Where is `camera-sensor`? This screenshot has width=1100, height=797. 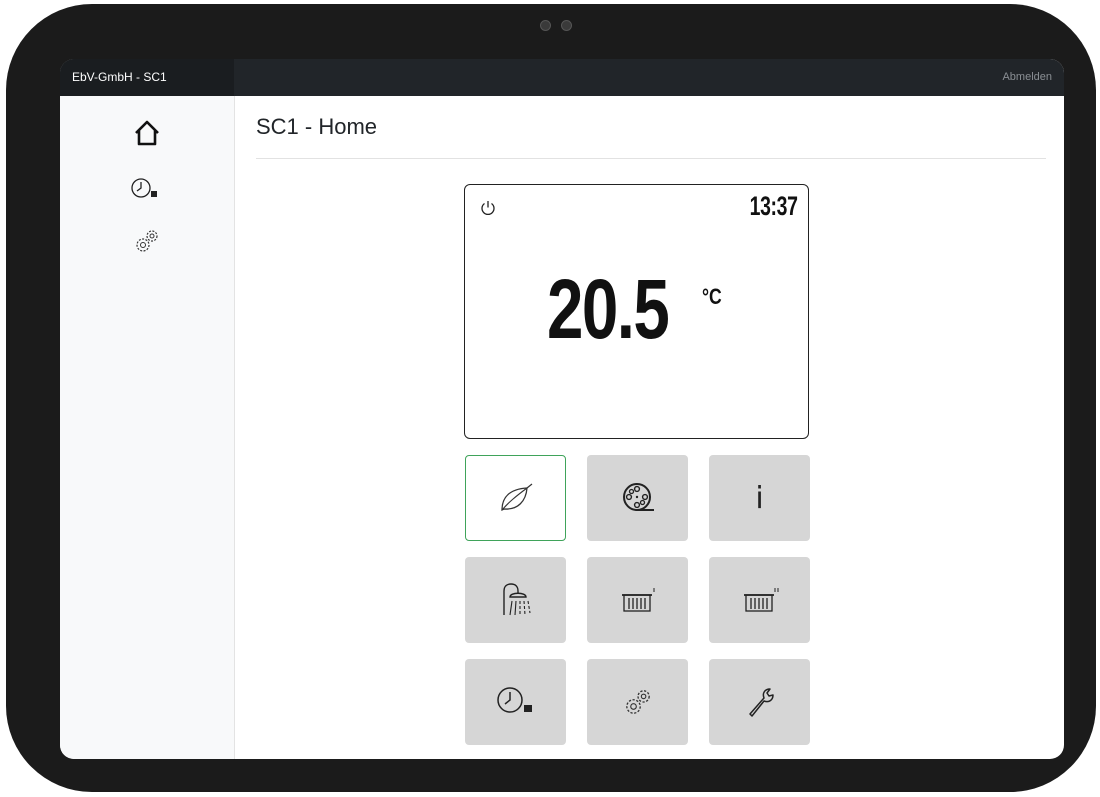
camera-sensor is located at coordinates (566, 25).